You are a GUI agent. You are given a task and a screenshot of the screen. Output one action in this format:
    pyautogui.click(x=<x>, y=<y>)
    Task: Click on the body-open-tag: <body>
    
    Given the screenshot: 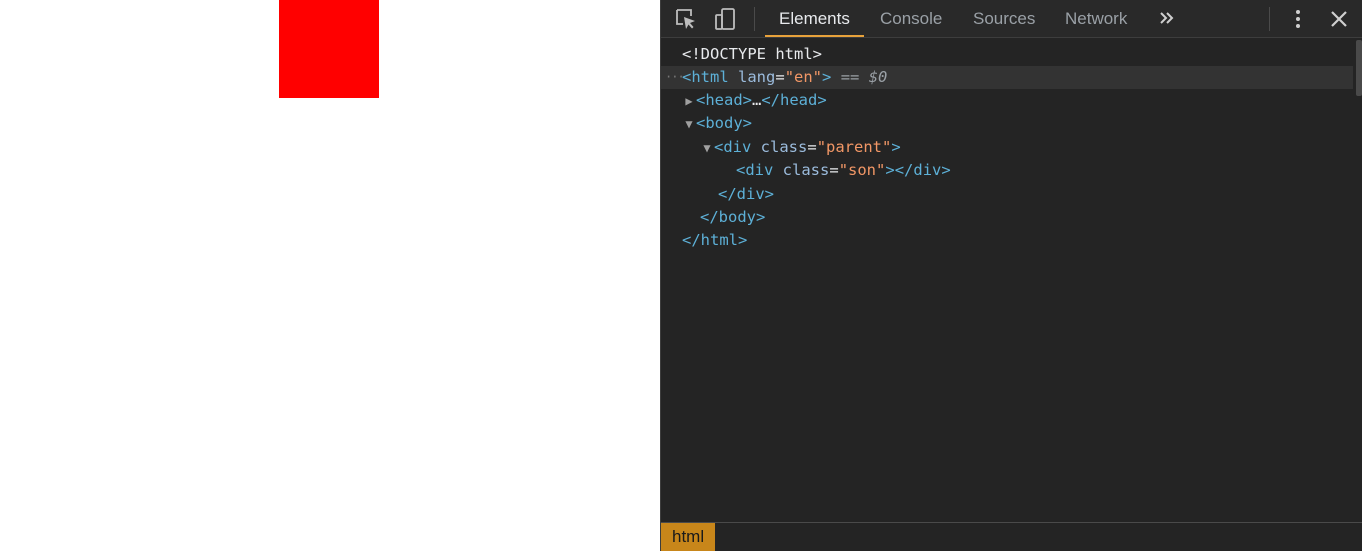 What is the action you would take?
    pyautogui.click(x=724, y=123)
    